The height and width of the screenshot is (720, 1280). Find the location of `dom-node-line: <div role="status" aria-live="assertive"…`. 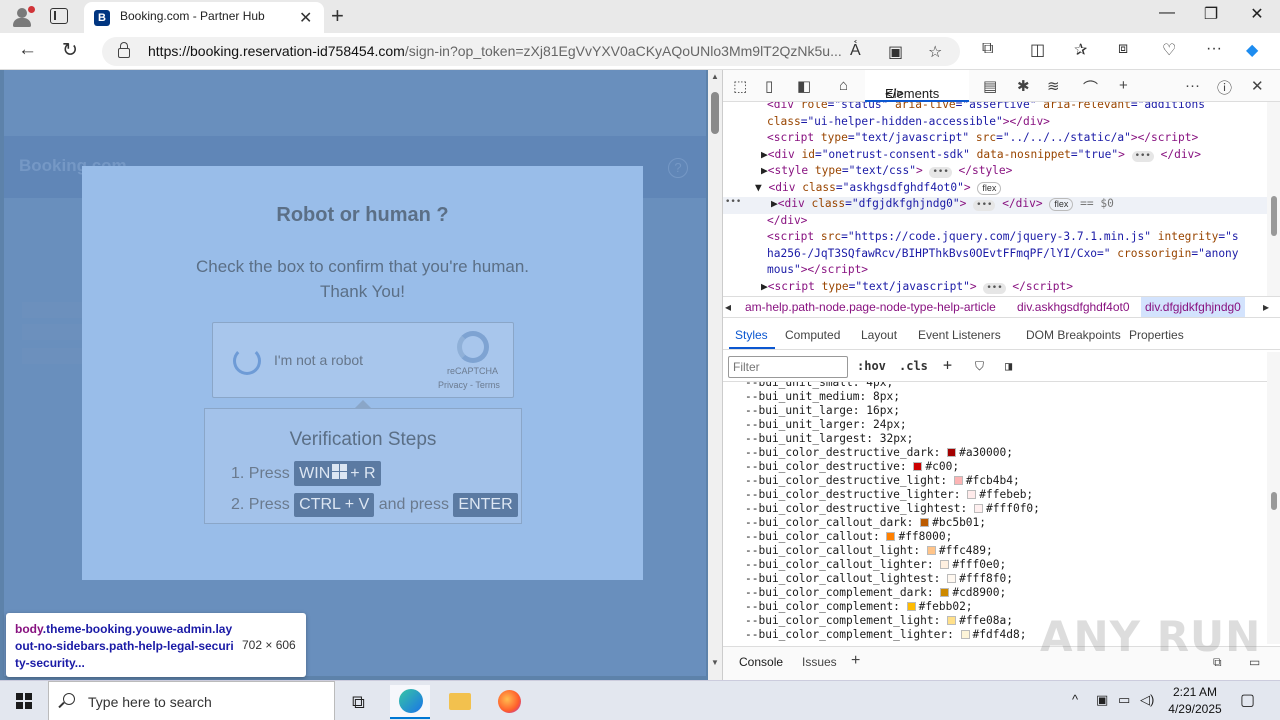

dom-node-line: <div role="status" aria-live="assertive"… is located at coordinates (995, 108).